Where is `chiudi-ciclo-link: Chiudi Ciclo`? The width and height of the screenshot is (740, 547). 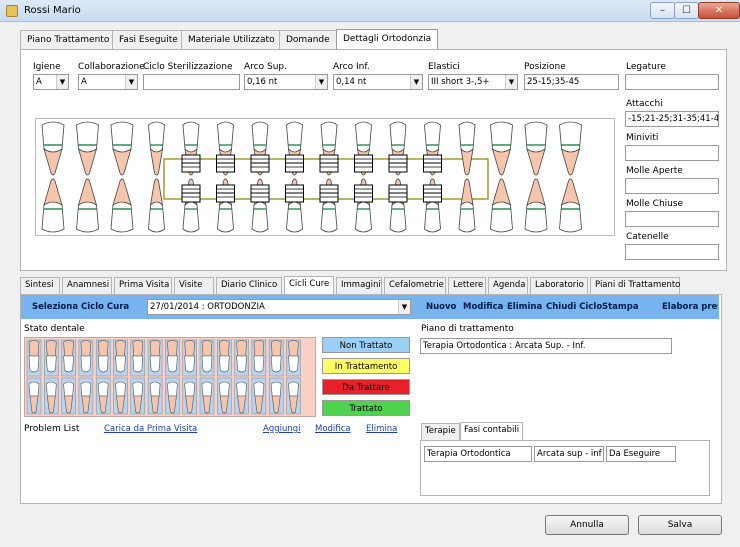 chiudi-ciclo-link: Chiudi Ciclo is located at coordinates (574, 307).